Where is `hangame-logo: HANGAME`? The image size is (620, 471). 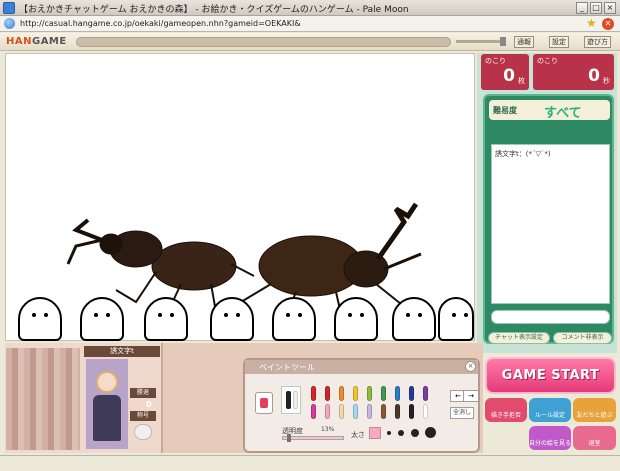 hangame-logo: HANGAME is located at coordinates (36, 41).